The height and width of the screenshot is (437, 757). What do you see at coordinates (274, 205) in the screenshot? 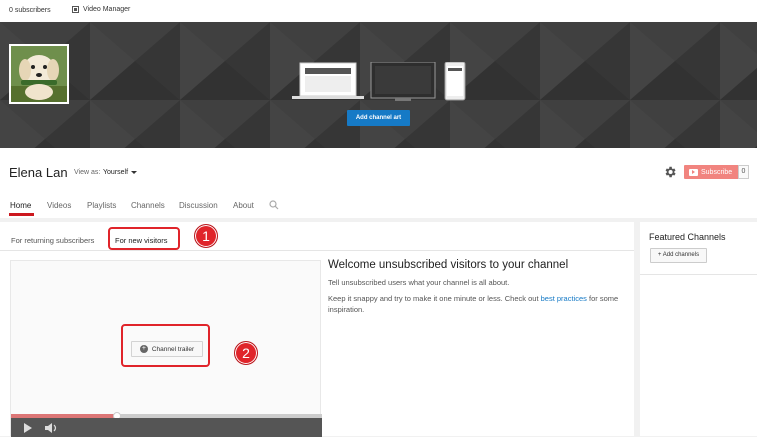
I see `search-icon` at bounding box center [274, 205].